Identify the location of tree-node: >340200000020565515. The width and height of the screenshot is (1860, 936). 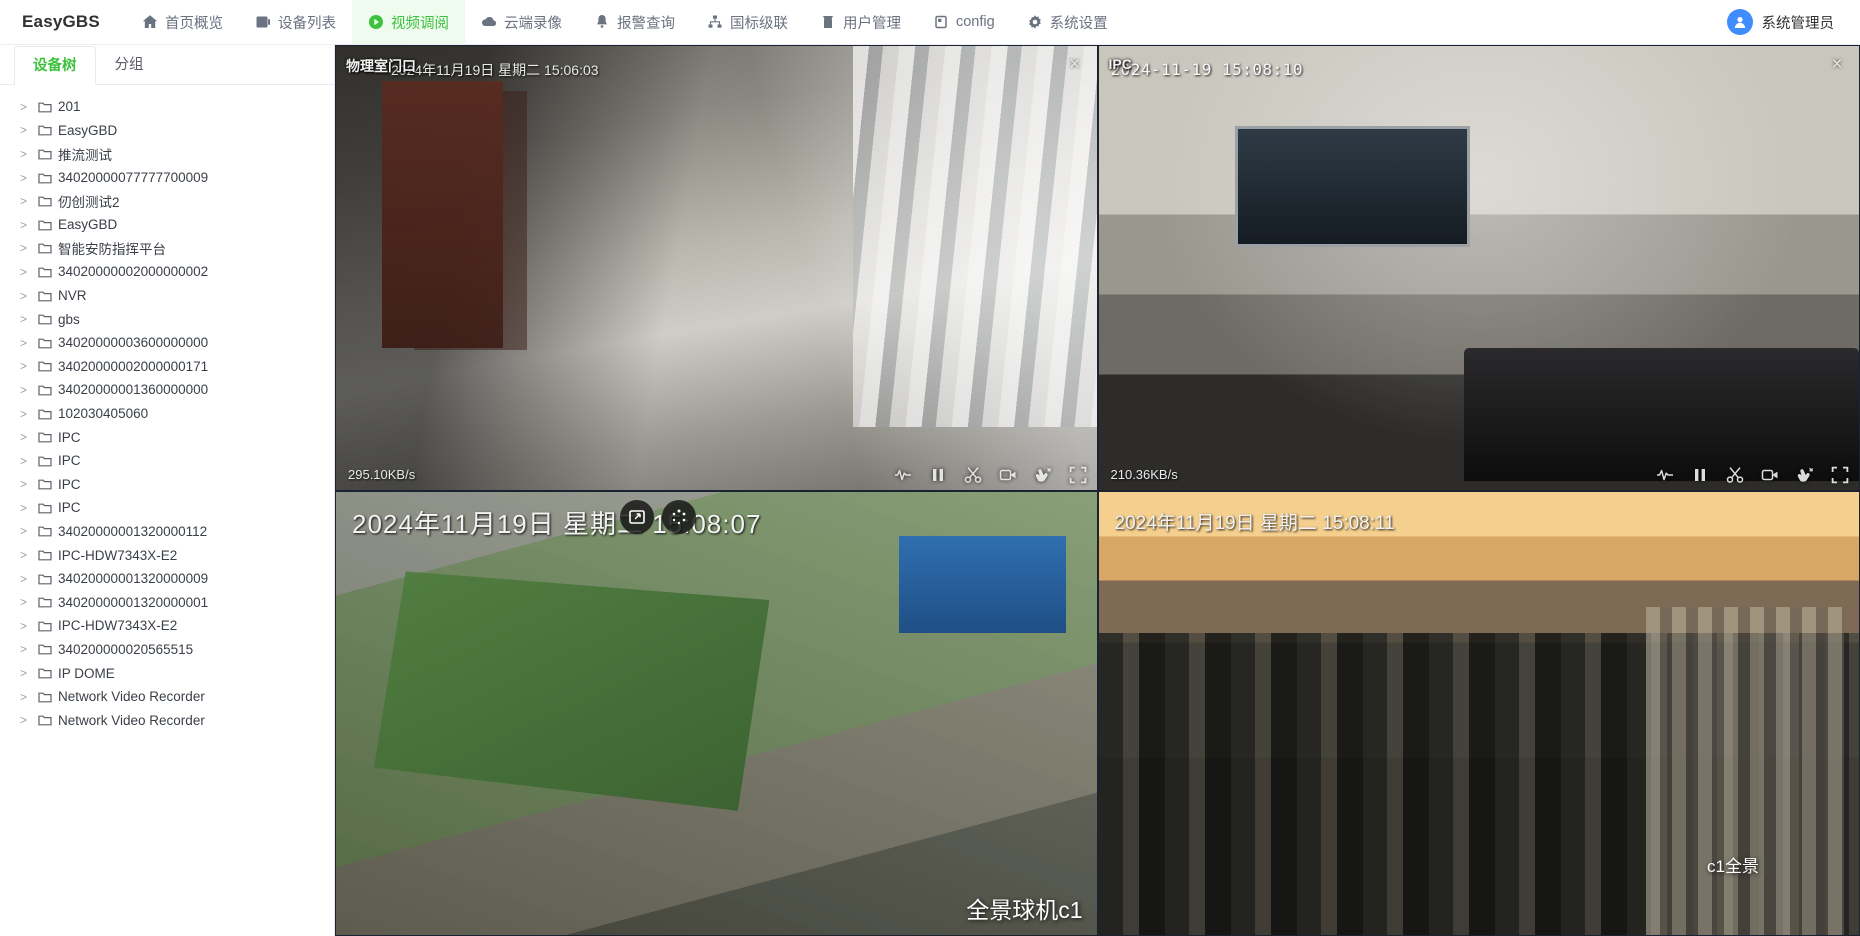
(167, 650).